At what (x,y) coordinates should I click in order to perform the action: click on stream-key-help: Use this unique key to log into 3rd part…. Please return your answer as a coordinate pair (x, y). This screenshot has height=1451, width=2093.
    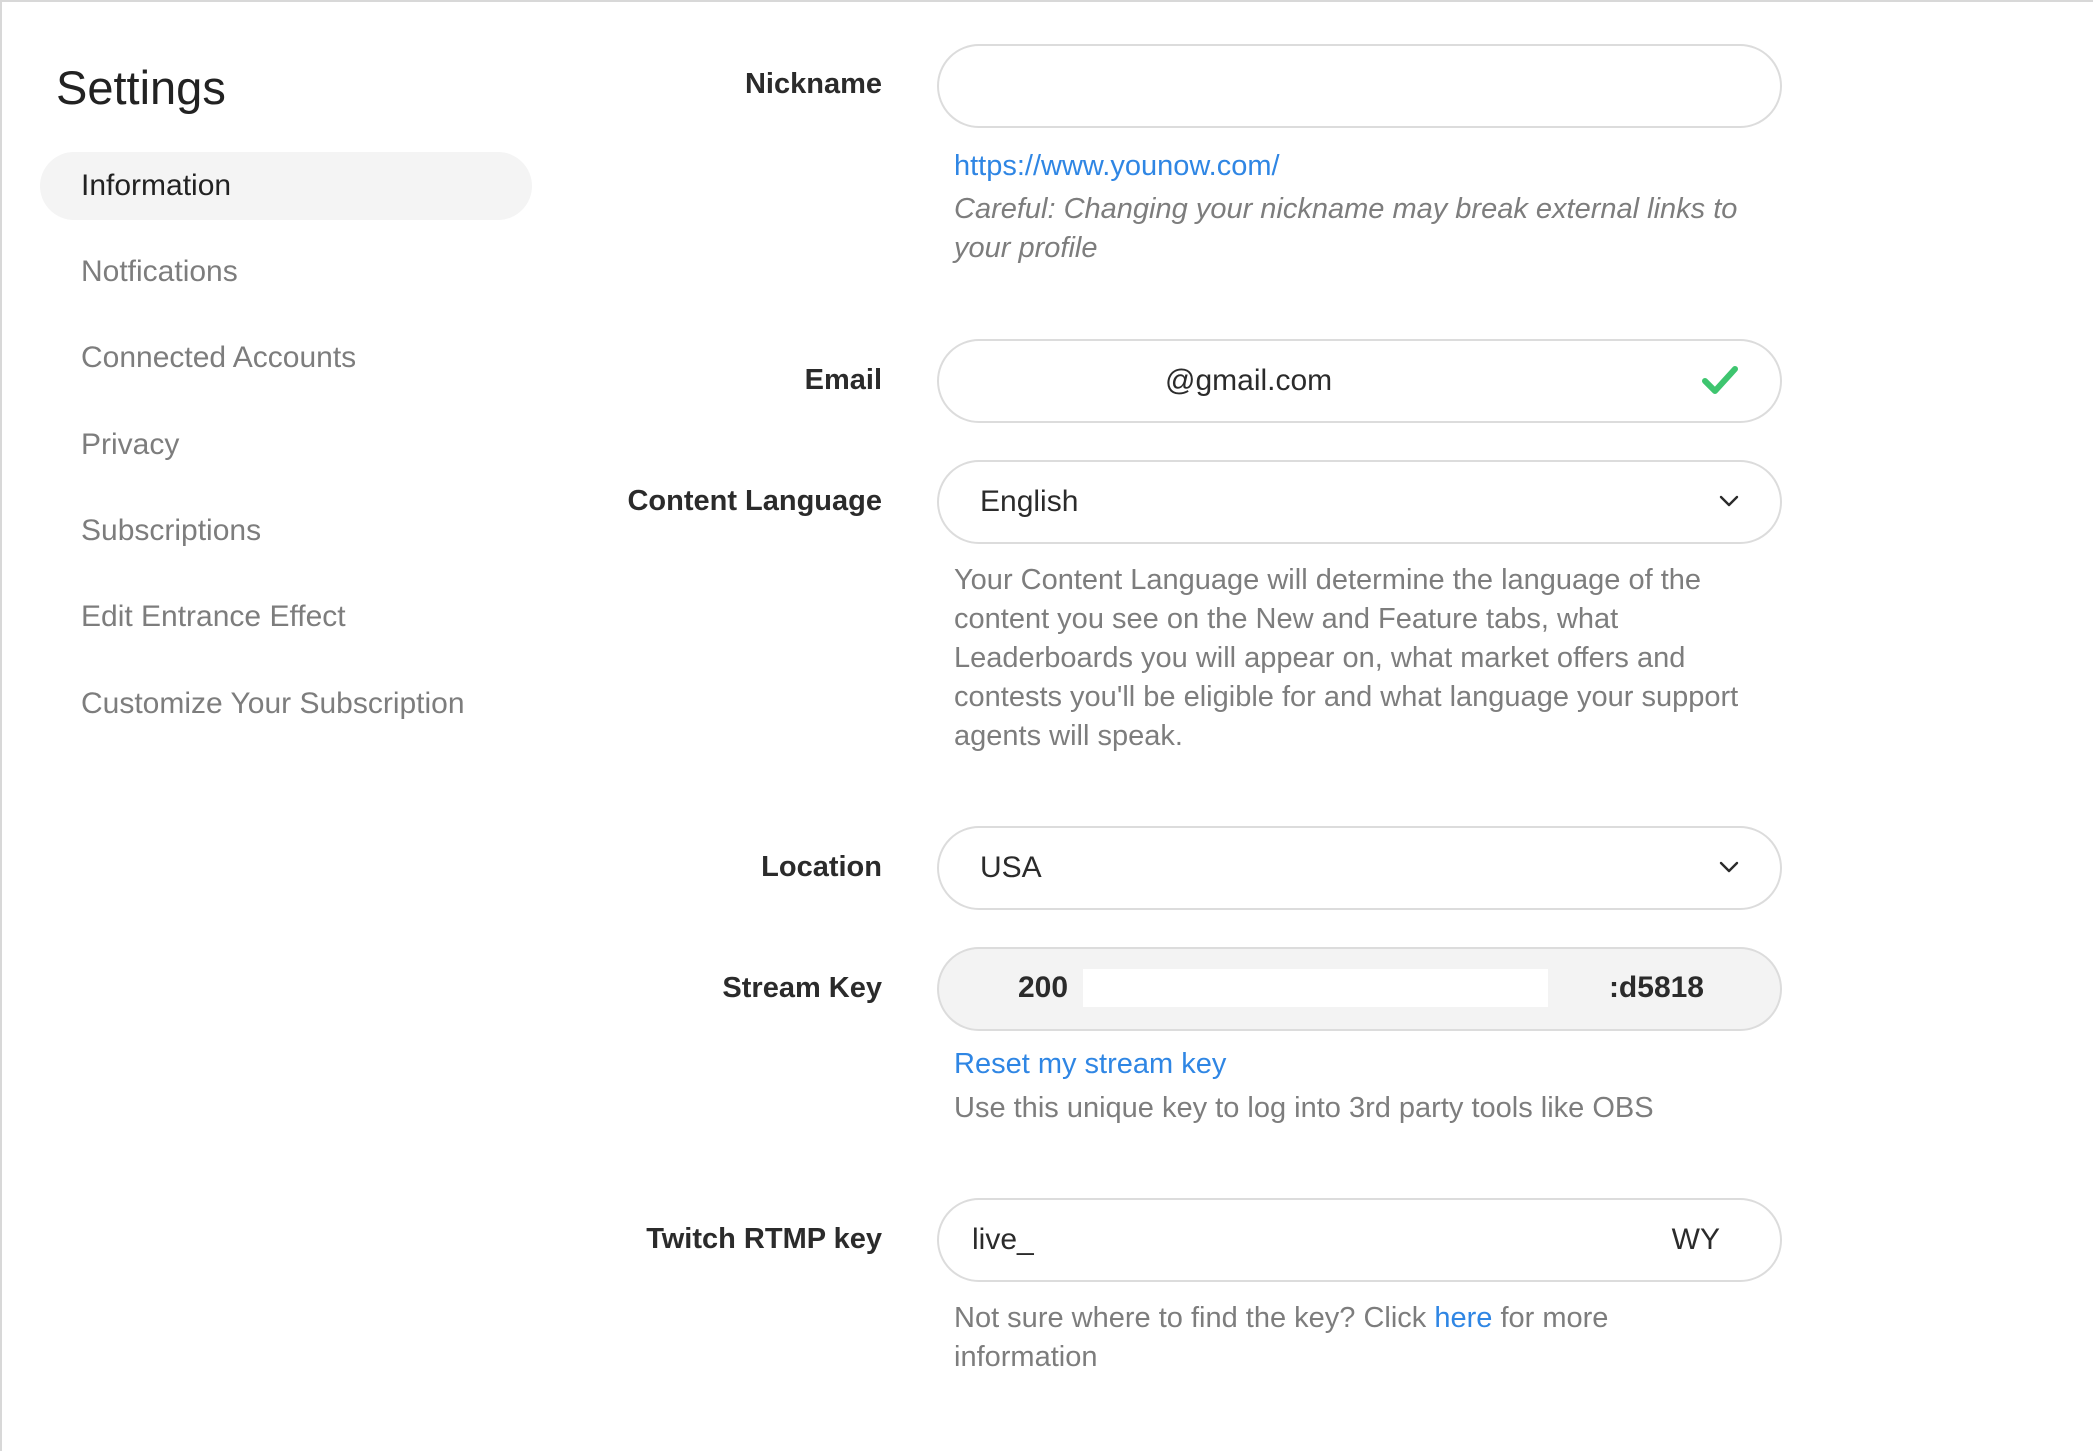
    Looking at the image, I should click on (1304, 1108).